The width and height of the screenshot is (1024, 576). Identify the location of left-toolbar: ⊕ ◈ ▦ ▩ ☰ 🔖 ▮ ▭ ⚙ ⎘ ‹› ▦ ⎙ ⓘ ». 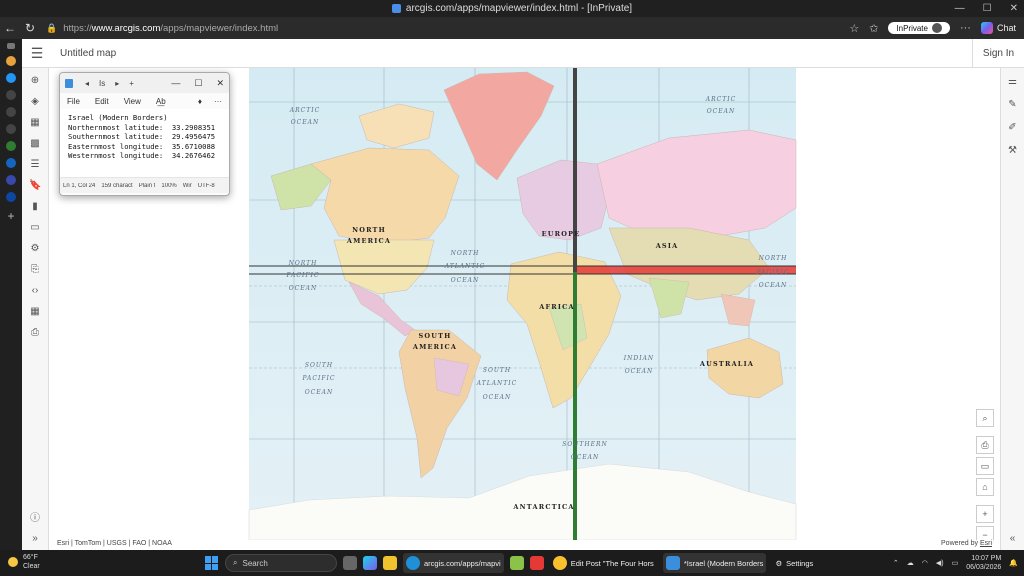
(35, 309).